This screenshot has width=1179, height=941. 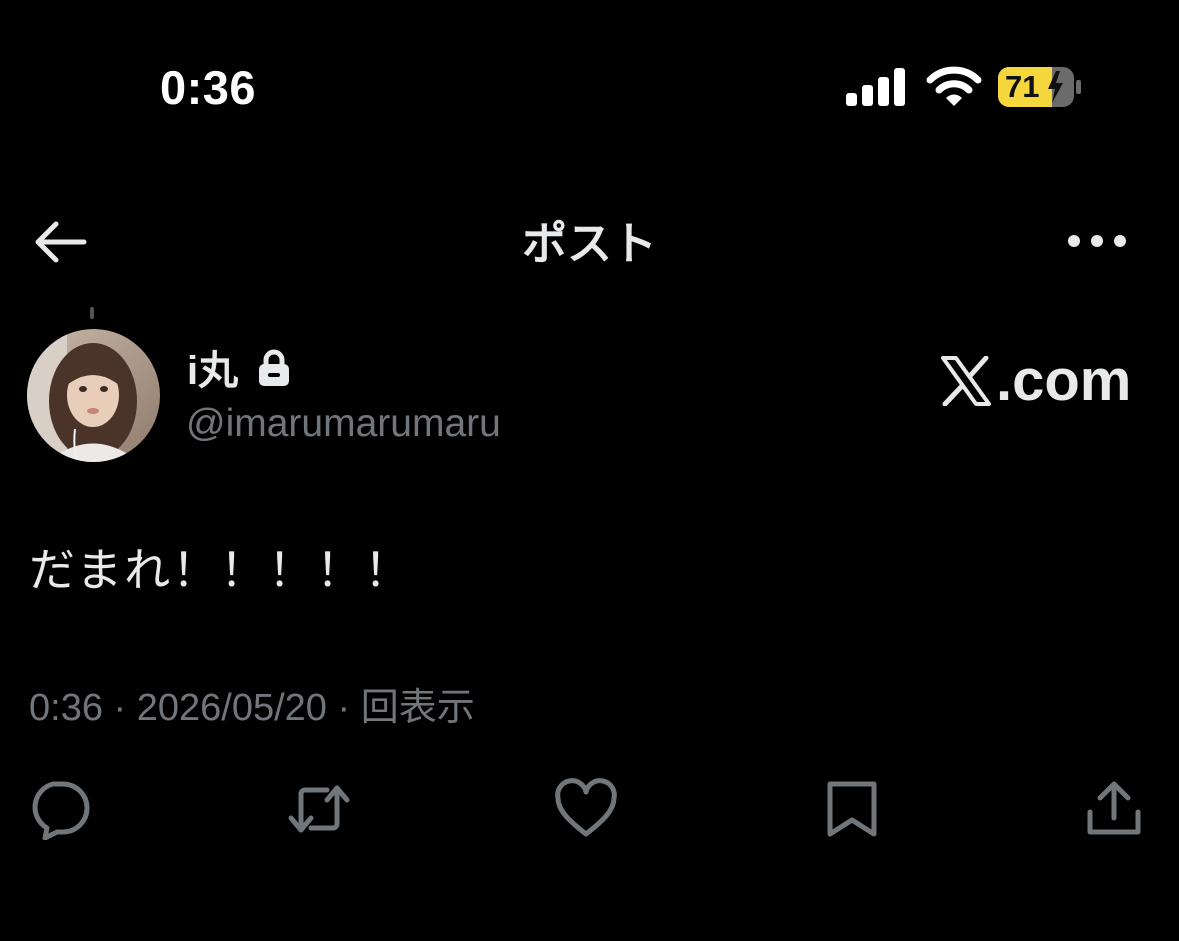 I want to click on post-time: 0:36, so click(x=66, y=708).